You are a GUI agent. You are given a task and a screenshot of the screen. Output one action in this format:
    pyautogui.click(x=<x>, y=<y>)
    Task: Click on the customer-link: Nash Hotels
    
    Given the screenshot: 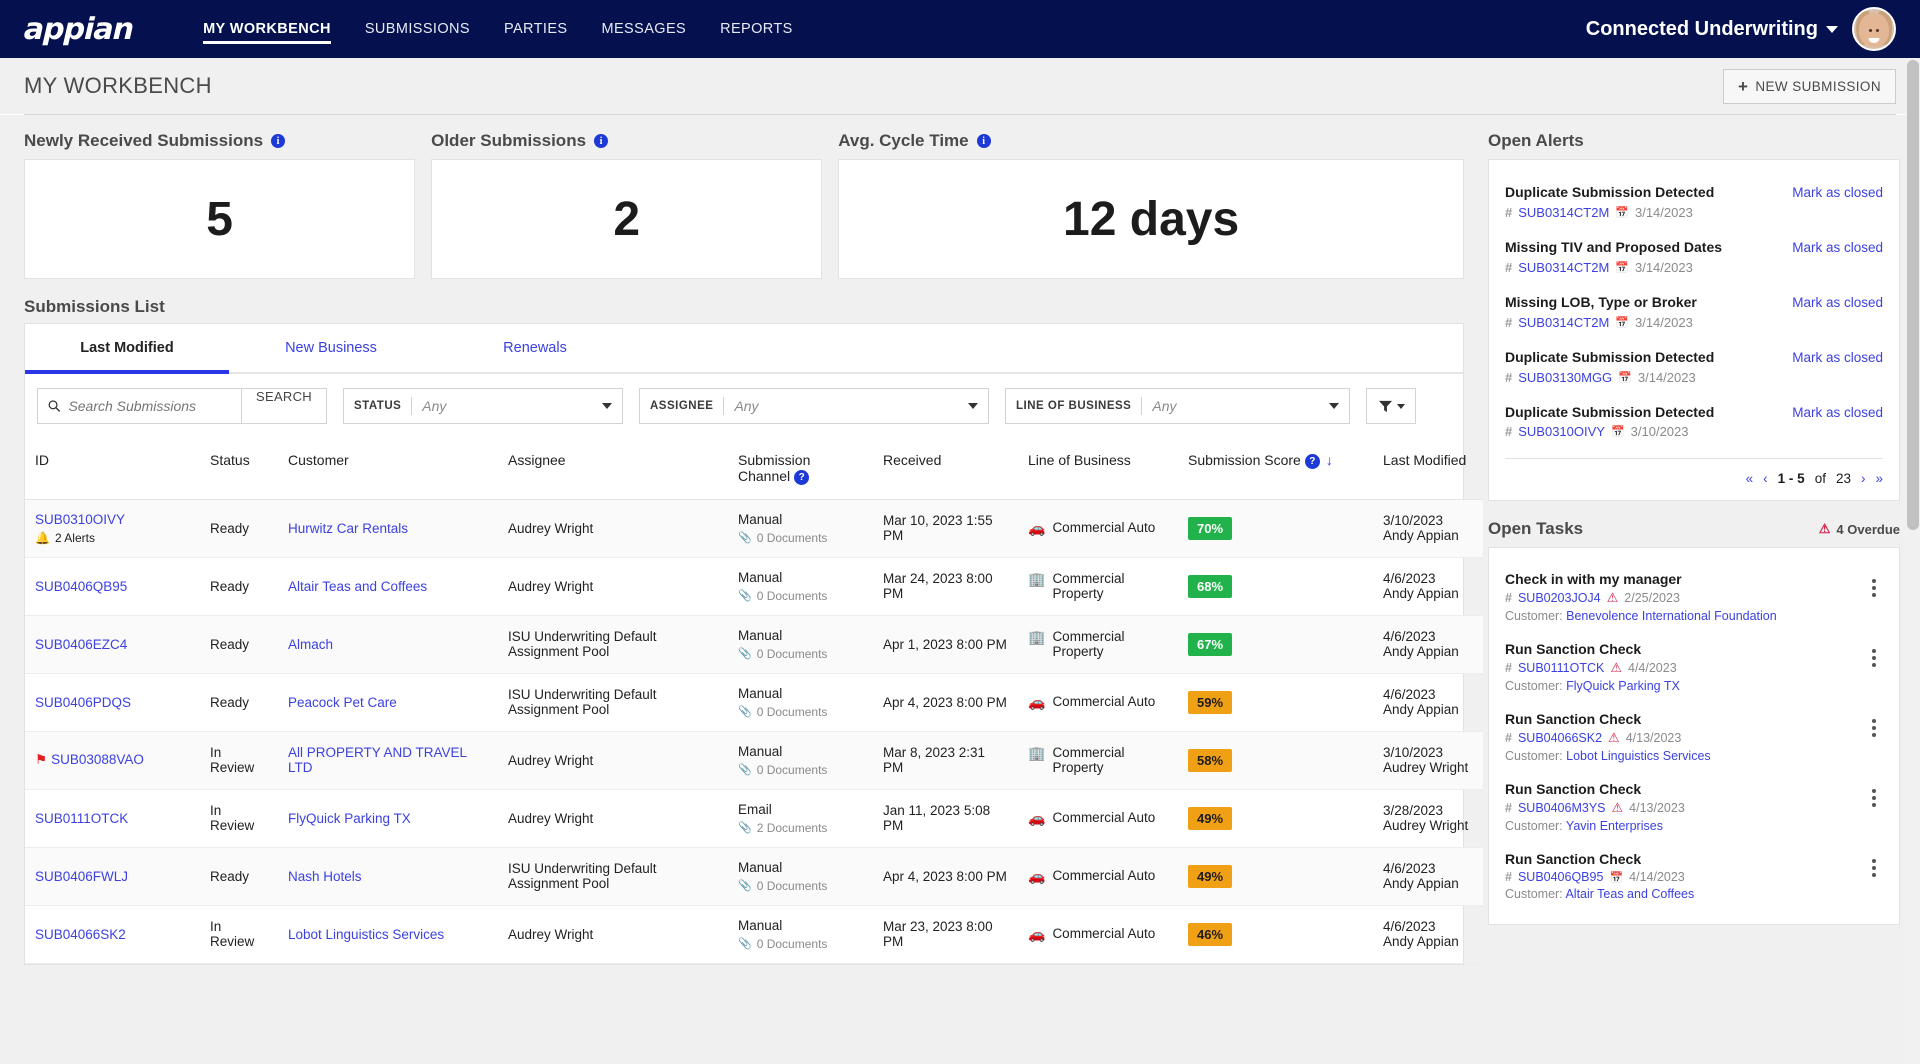 What is the action you would take?
    pyautogui.click(x=325, y=876)
    